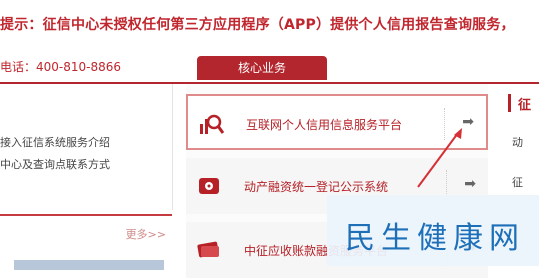  Describe the element at coordinates (257, 25) in the screenshot. I see `notice-banner: 提示：征信中心未授权任何第三方应用程序（APP）提供个人信用报告查询服务，` at that location.